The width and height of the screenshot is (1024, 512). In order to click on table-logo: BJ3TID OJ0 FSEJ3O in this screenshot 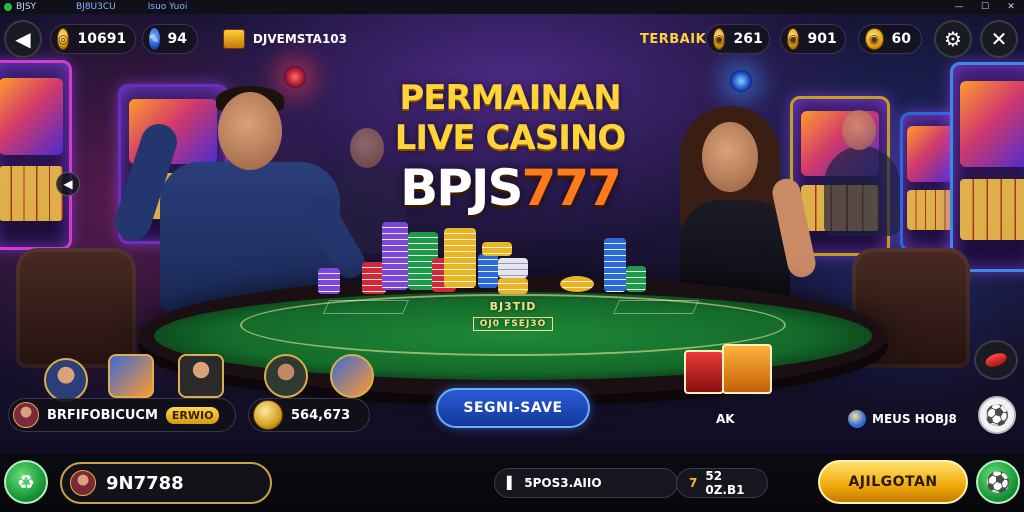, I will do `click(513, 315)`.